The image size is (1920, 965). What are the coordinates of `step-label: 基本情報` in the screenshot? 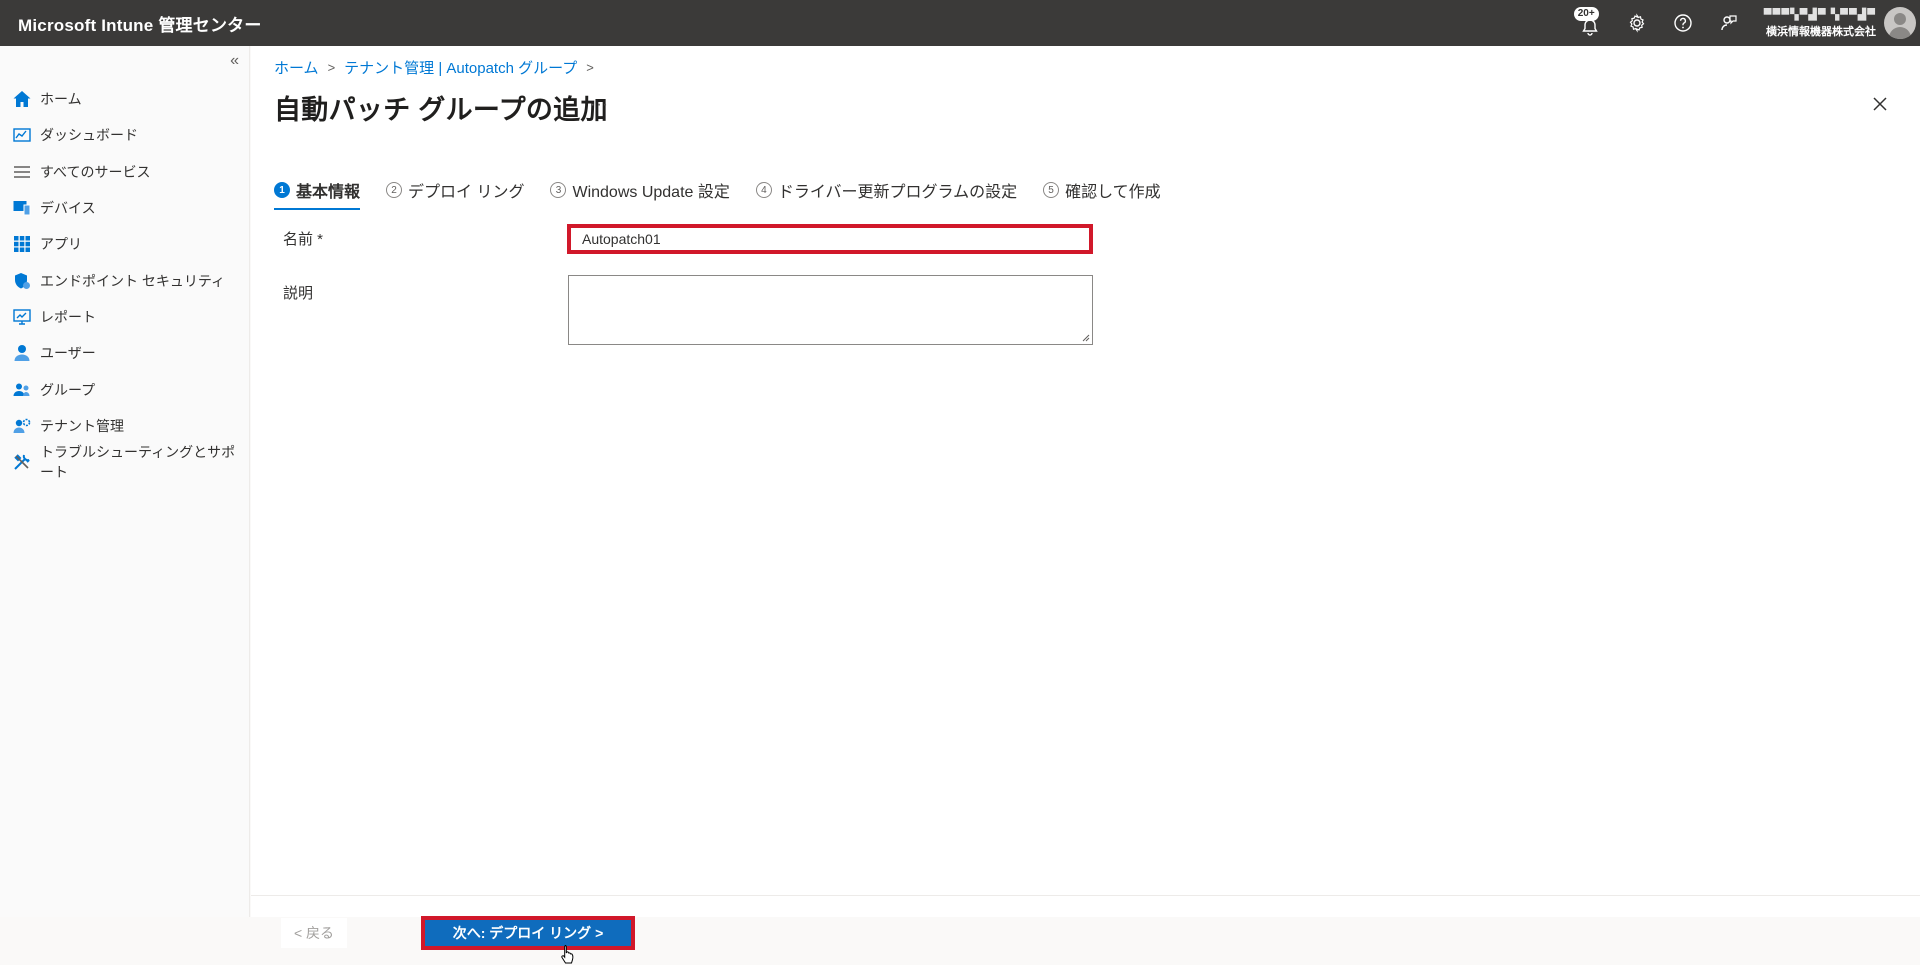 It's located at (328, 192).